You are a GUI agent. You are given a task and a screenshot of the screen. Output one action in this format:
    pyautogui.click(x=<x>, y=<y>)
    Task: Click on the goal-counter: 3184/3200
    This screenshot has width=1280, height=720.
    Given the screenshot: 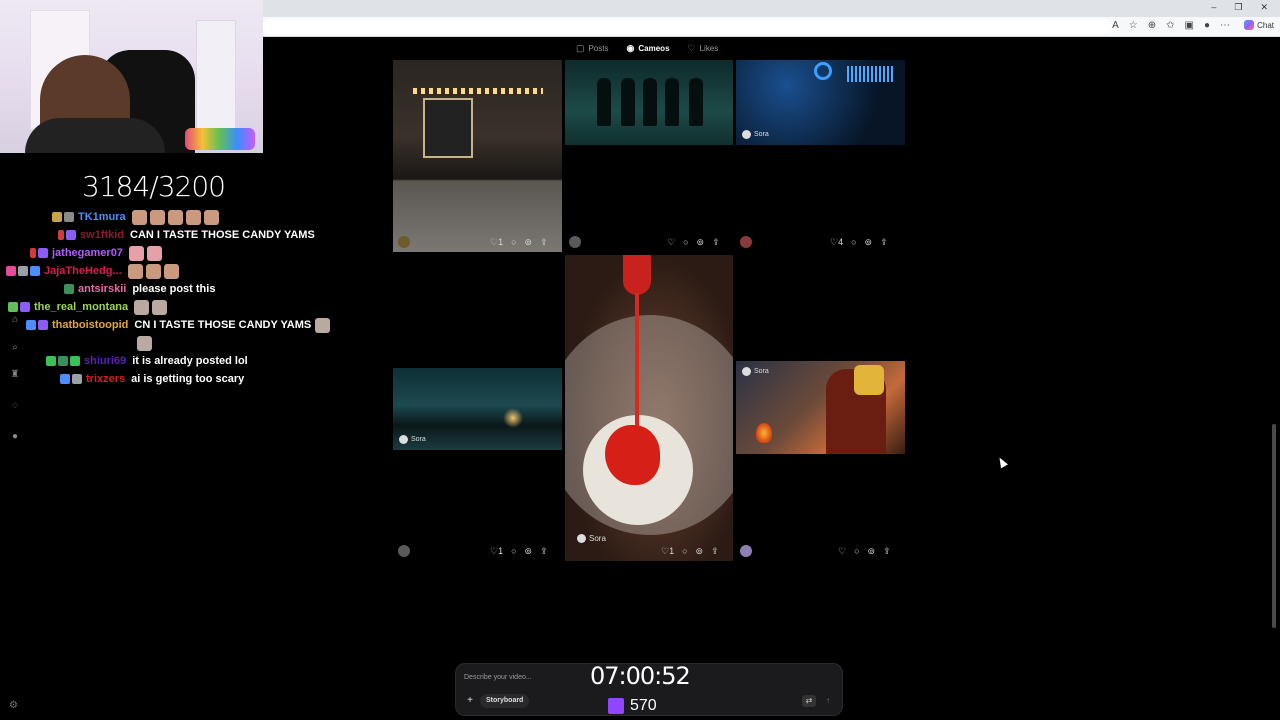 What is the action you would take?
    pyautogui.click(x=154, y=186)
    